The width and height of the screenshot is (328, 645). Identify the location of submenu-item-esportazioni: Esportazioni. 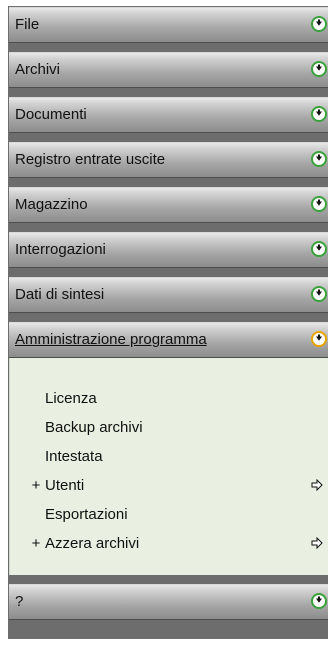
(169, 514).